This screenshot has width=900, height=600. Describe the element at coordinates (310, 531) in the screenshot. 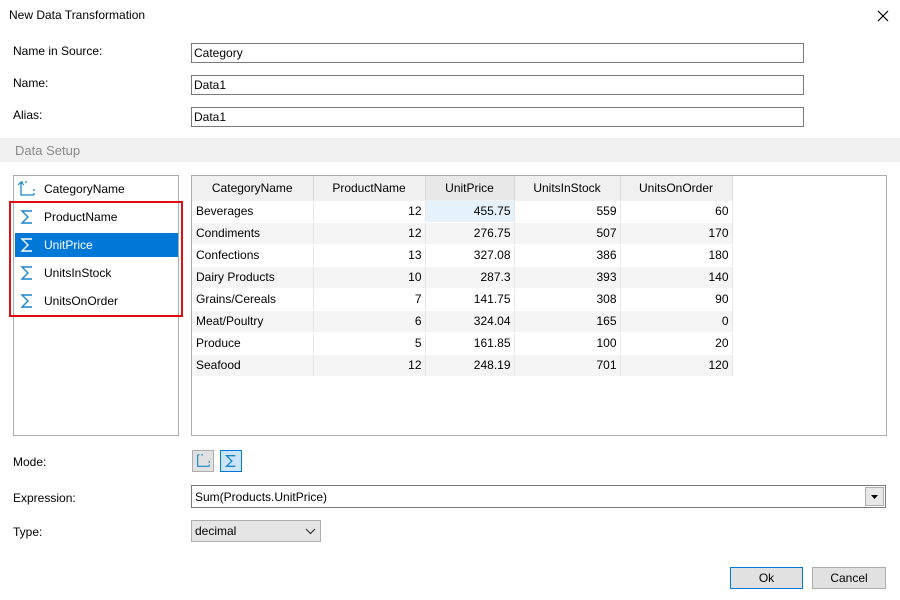

I see `chevron-down-icon` at that location.